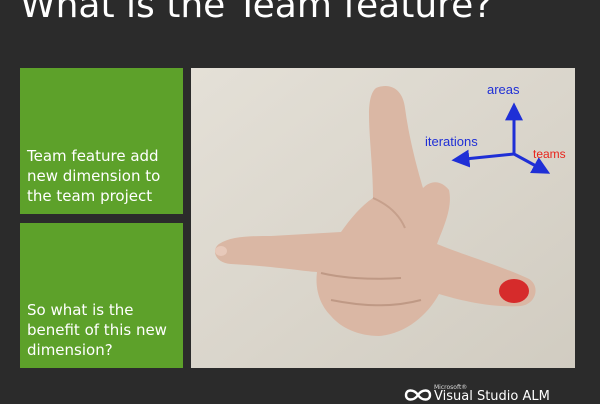 This screenshot has width=600, height=404. Describe the element at coordinates (451, 141) in the screenshot. I see `iterations-axis-label: iterations` at that location.